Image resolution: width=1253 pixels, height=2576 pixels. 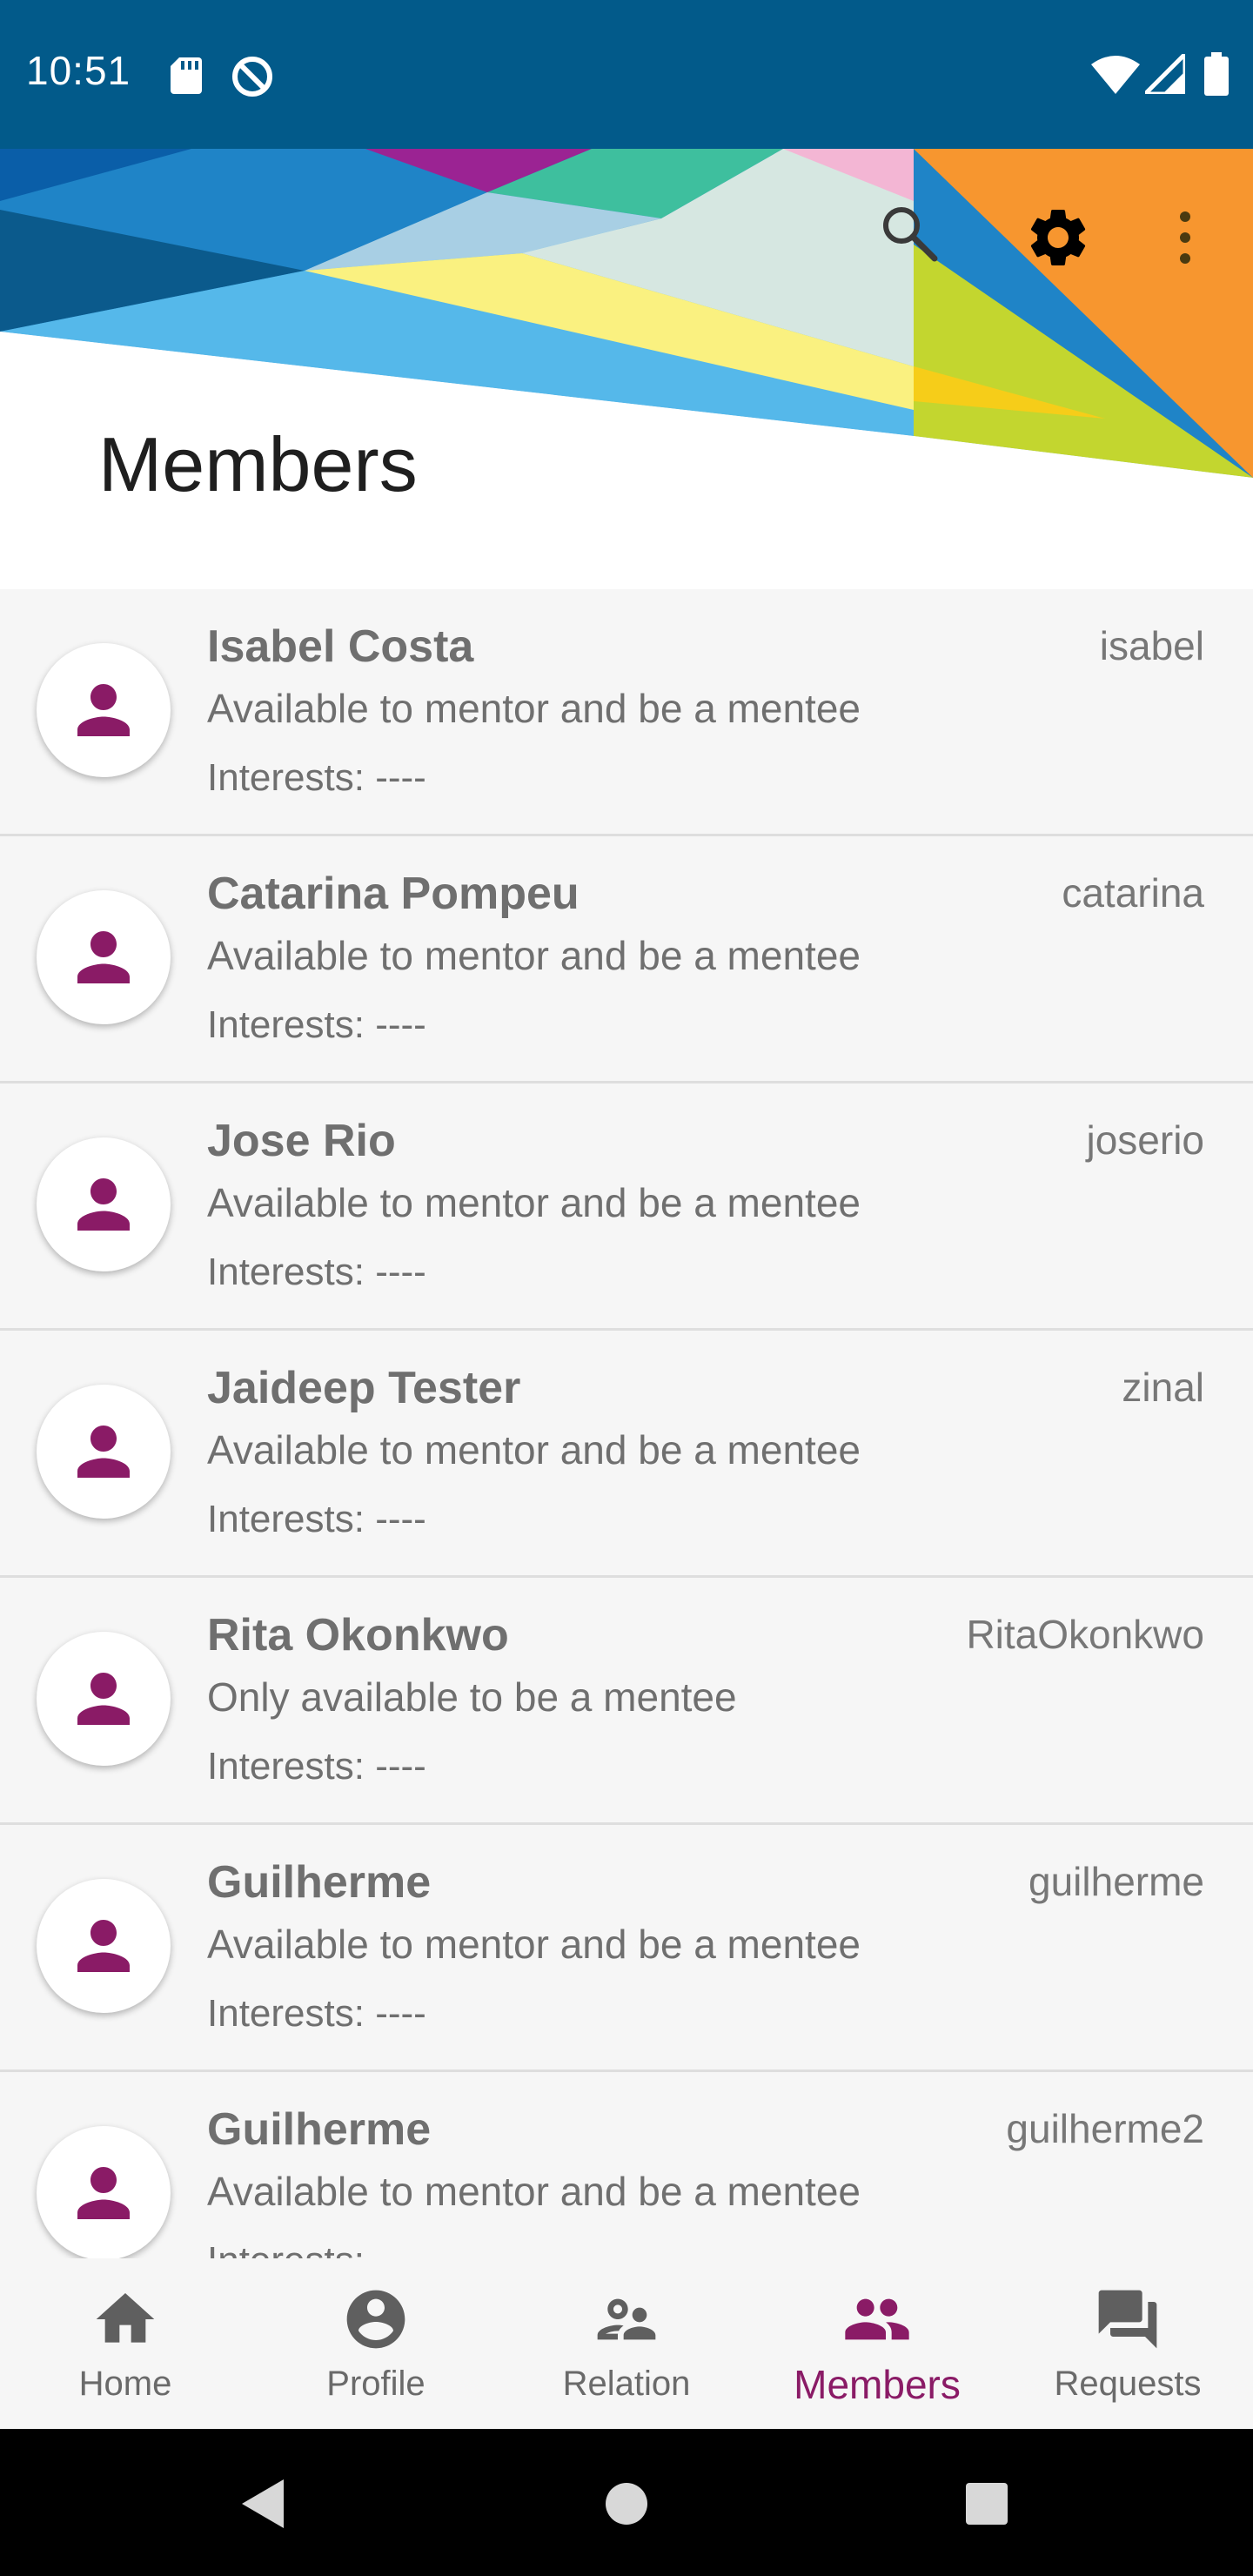 I want to click on home-circle-icon, so click(x=626, y=2504).